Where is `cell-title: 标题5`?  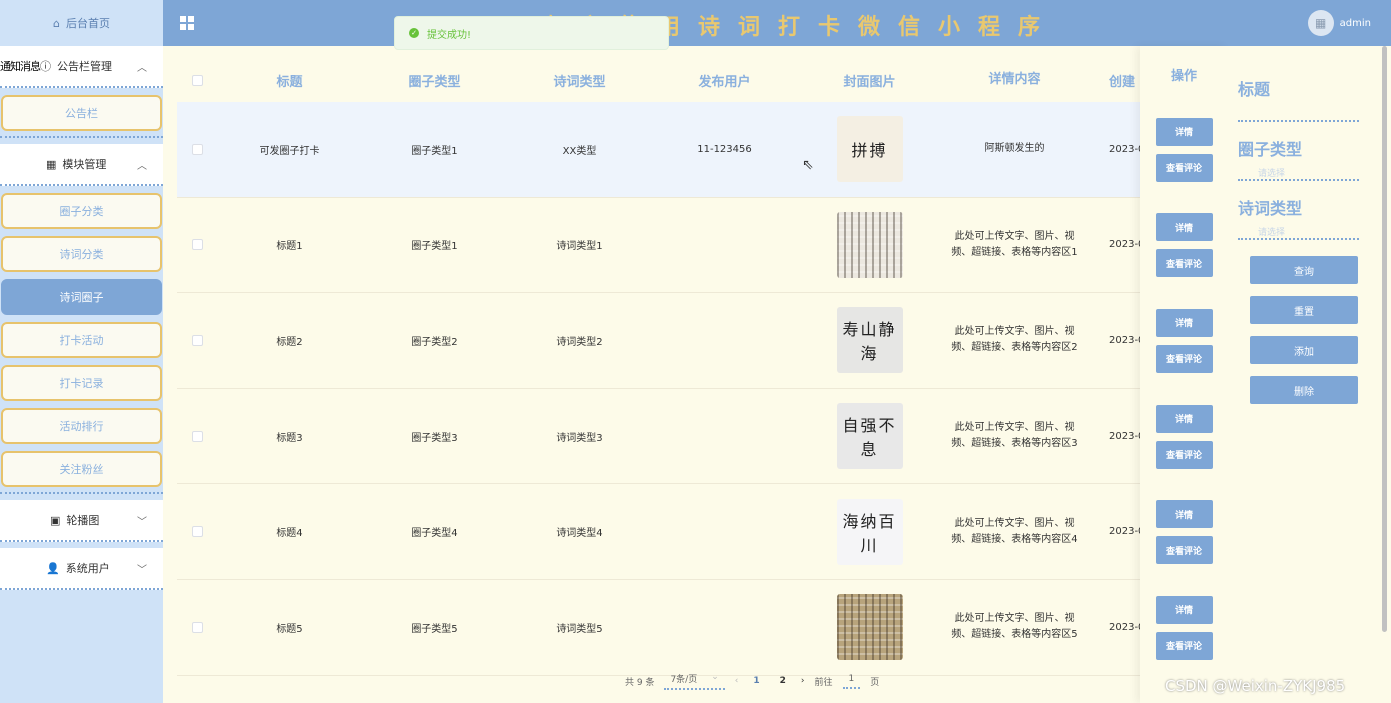
cell-title: 标题5 is located at coordinates (289, 629).